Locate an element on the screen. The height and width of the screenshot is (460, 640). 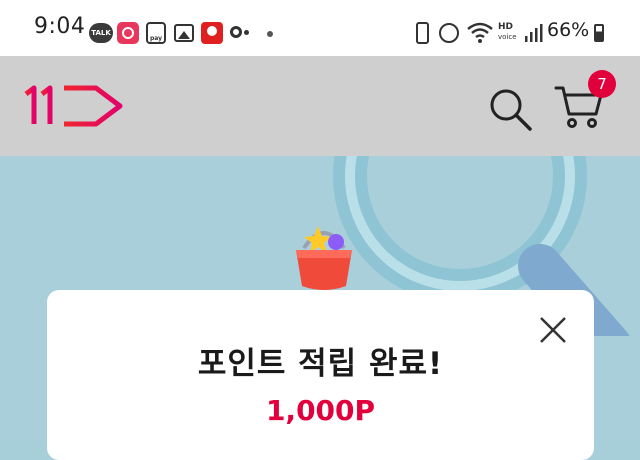
search-button is located at coordinates (510, 109).